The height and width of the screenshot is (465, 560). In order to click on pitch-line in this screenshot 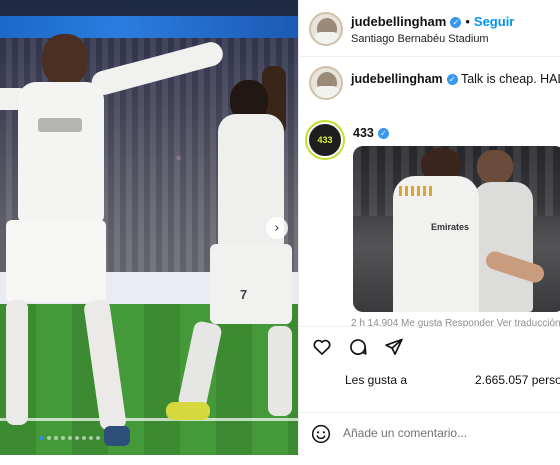, I will do `click(149, 419)`.